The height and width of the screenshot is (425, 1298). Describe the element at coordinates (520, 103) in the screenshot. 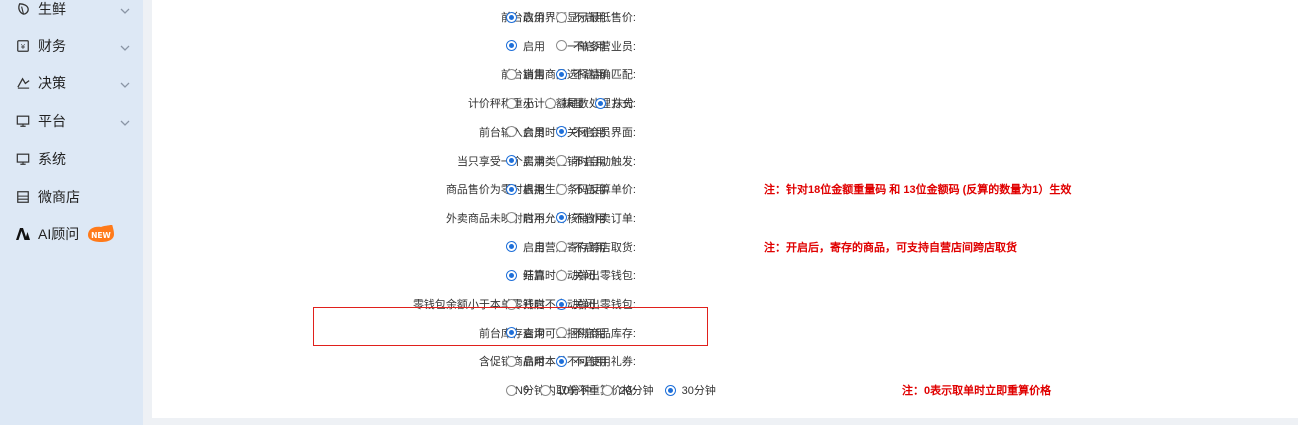

I see `radio-option: 无` at that location.